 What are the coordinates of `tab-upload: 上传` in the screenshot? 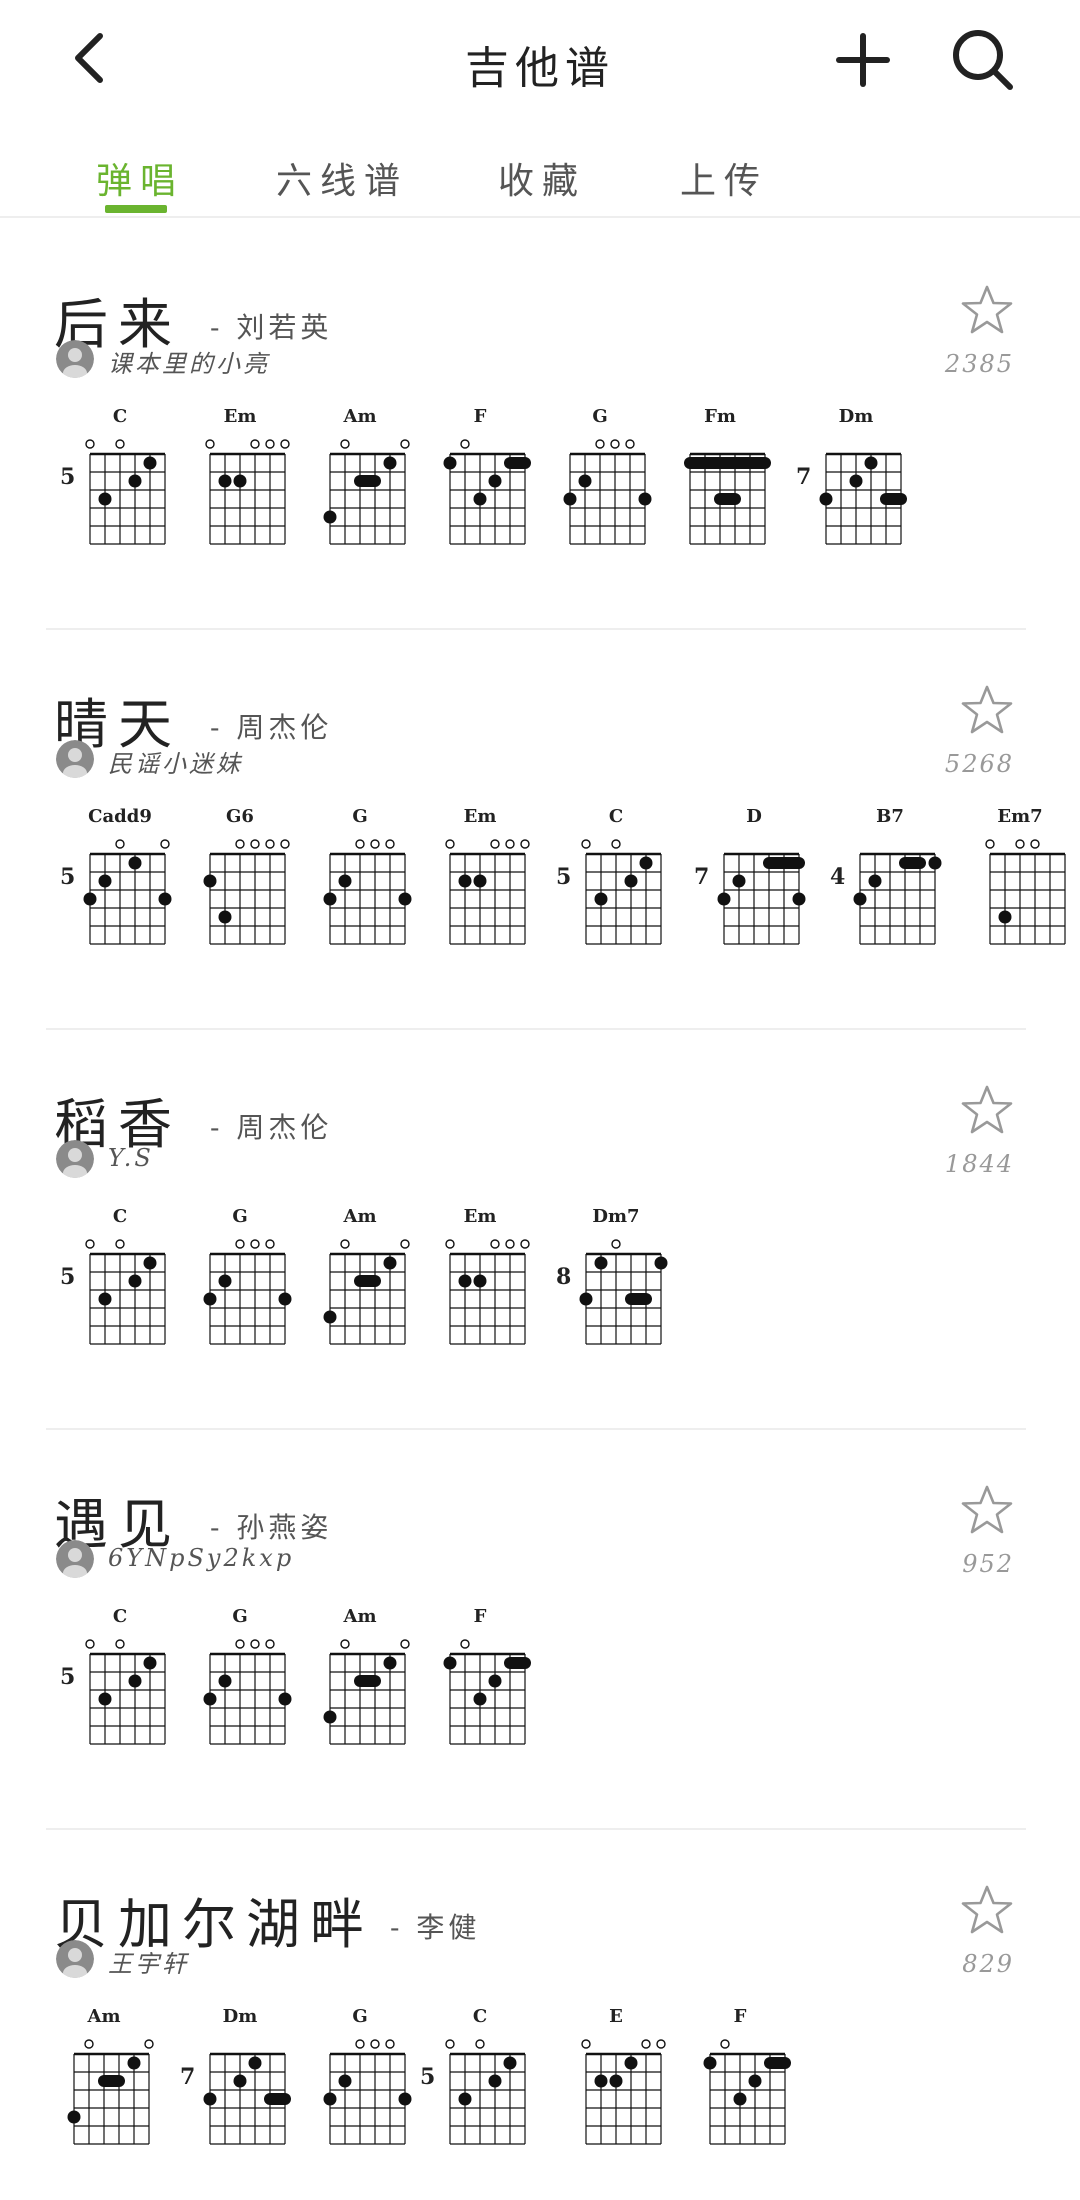 It's located at (724, 178).